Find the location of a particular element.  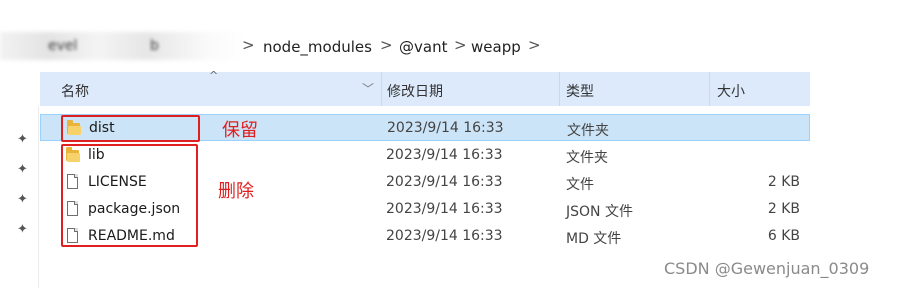

blurred-path-text-2: b is located at coordinates (154, 46).